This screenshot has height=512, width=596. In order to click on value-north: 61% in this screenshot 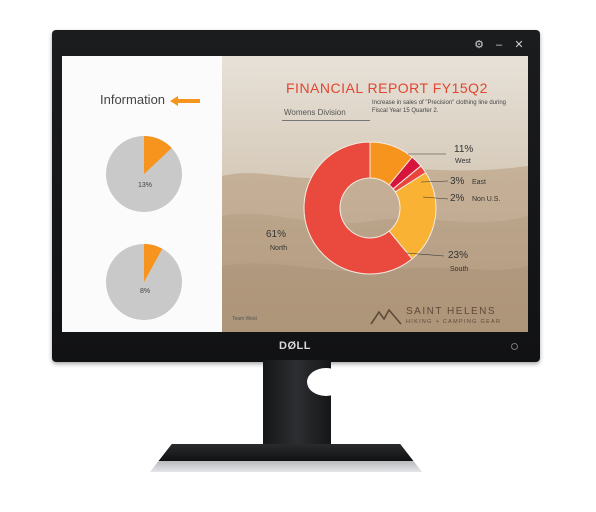, I will do `click(276, 234)`.